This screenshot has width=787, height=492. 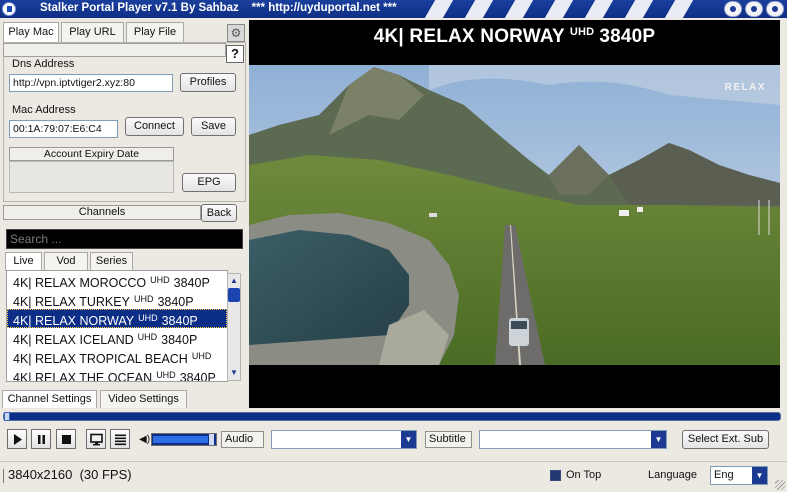 What do you see at coordinates (154, 126) in the screenshot?
I see `connect-button: Connect` at bounding box center [154, 126].